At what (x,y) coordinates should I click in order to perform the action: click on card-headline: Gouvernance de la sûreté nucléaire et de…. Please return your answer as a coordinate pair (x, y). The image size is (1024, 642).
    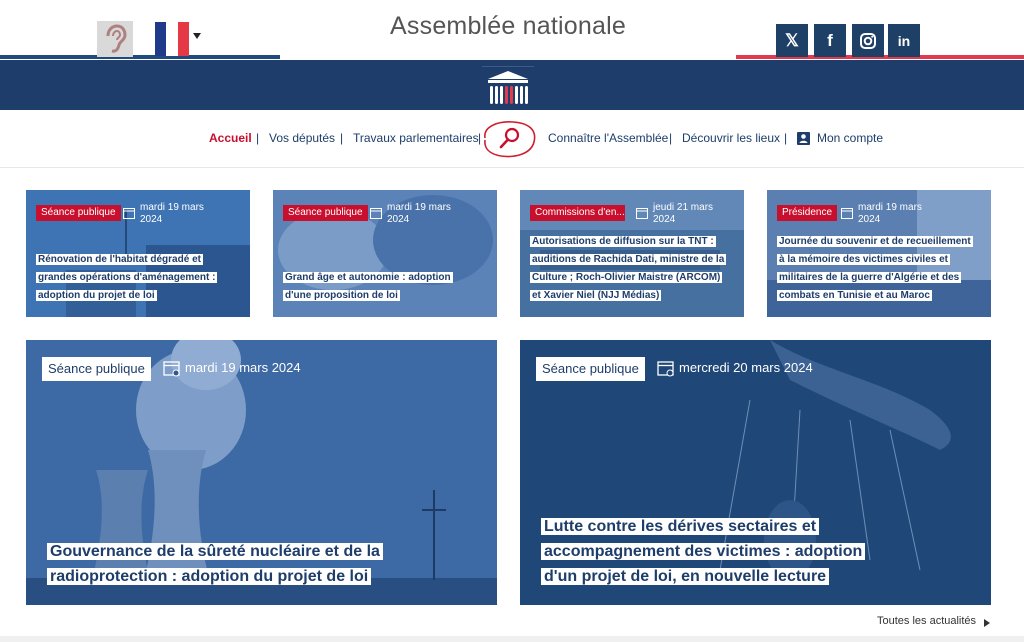
    Looking at the image, I should click on (219, 564).